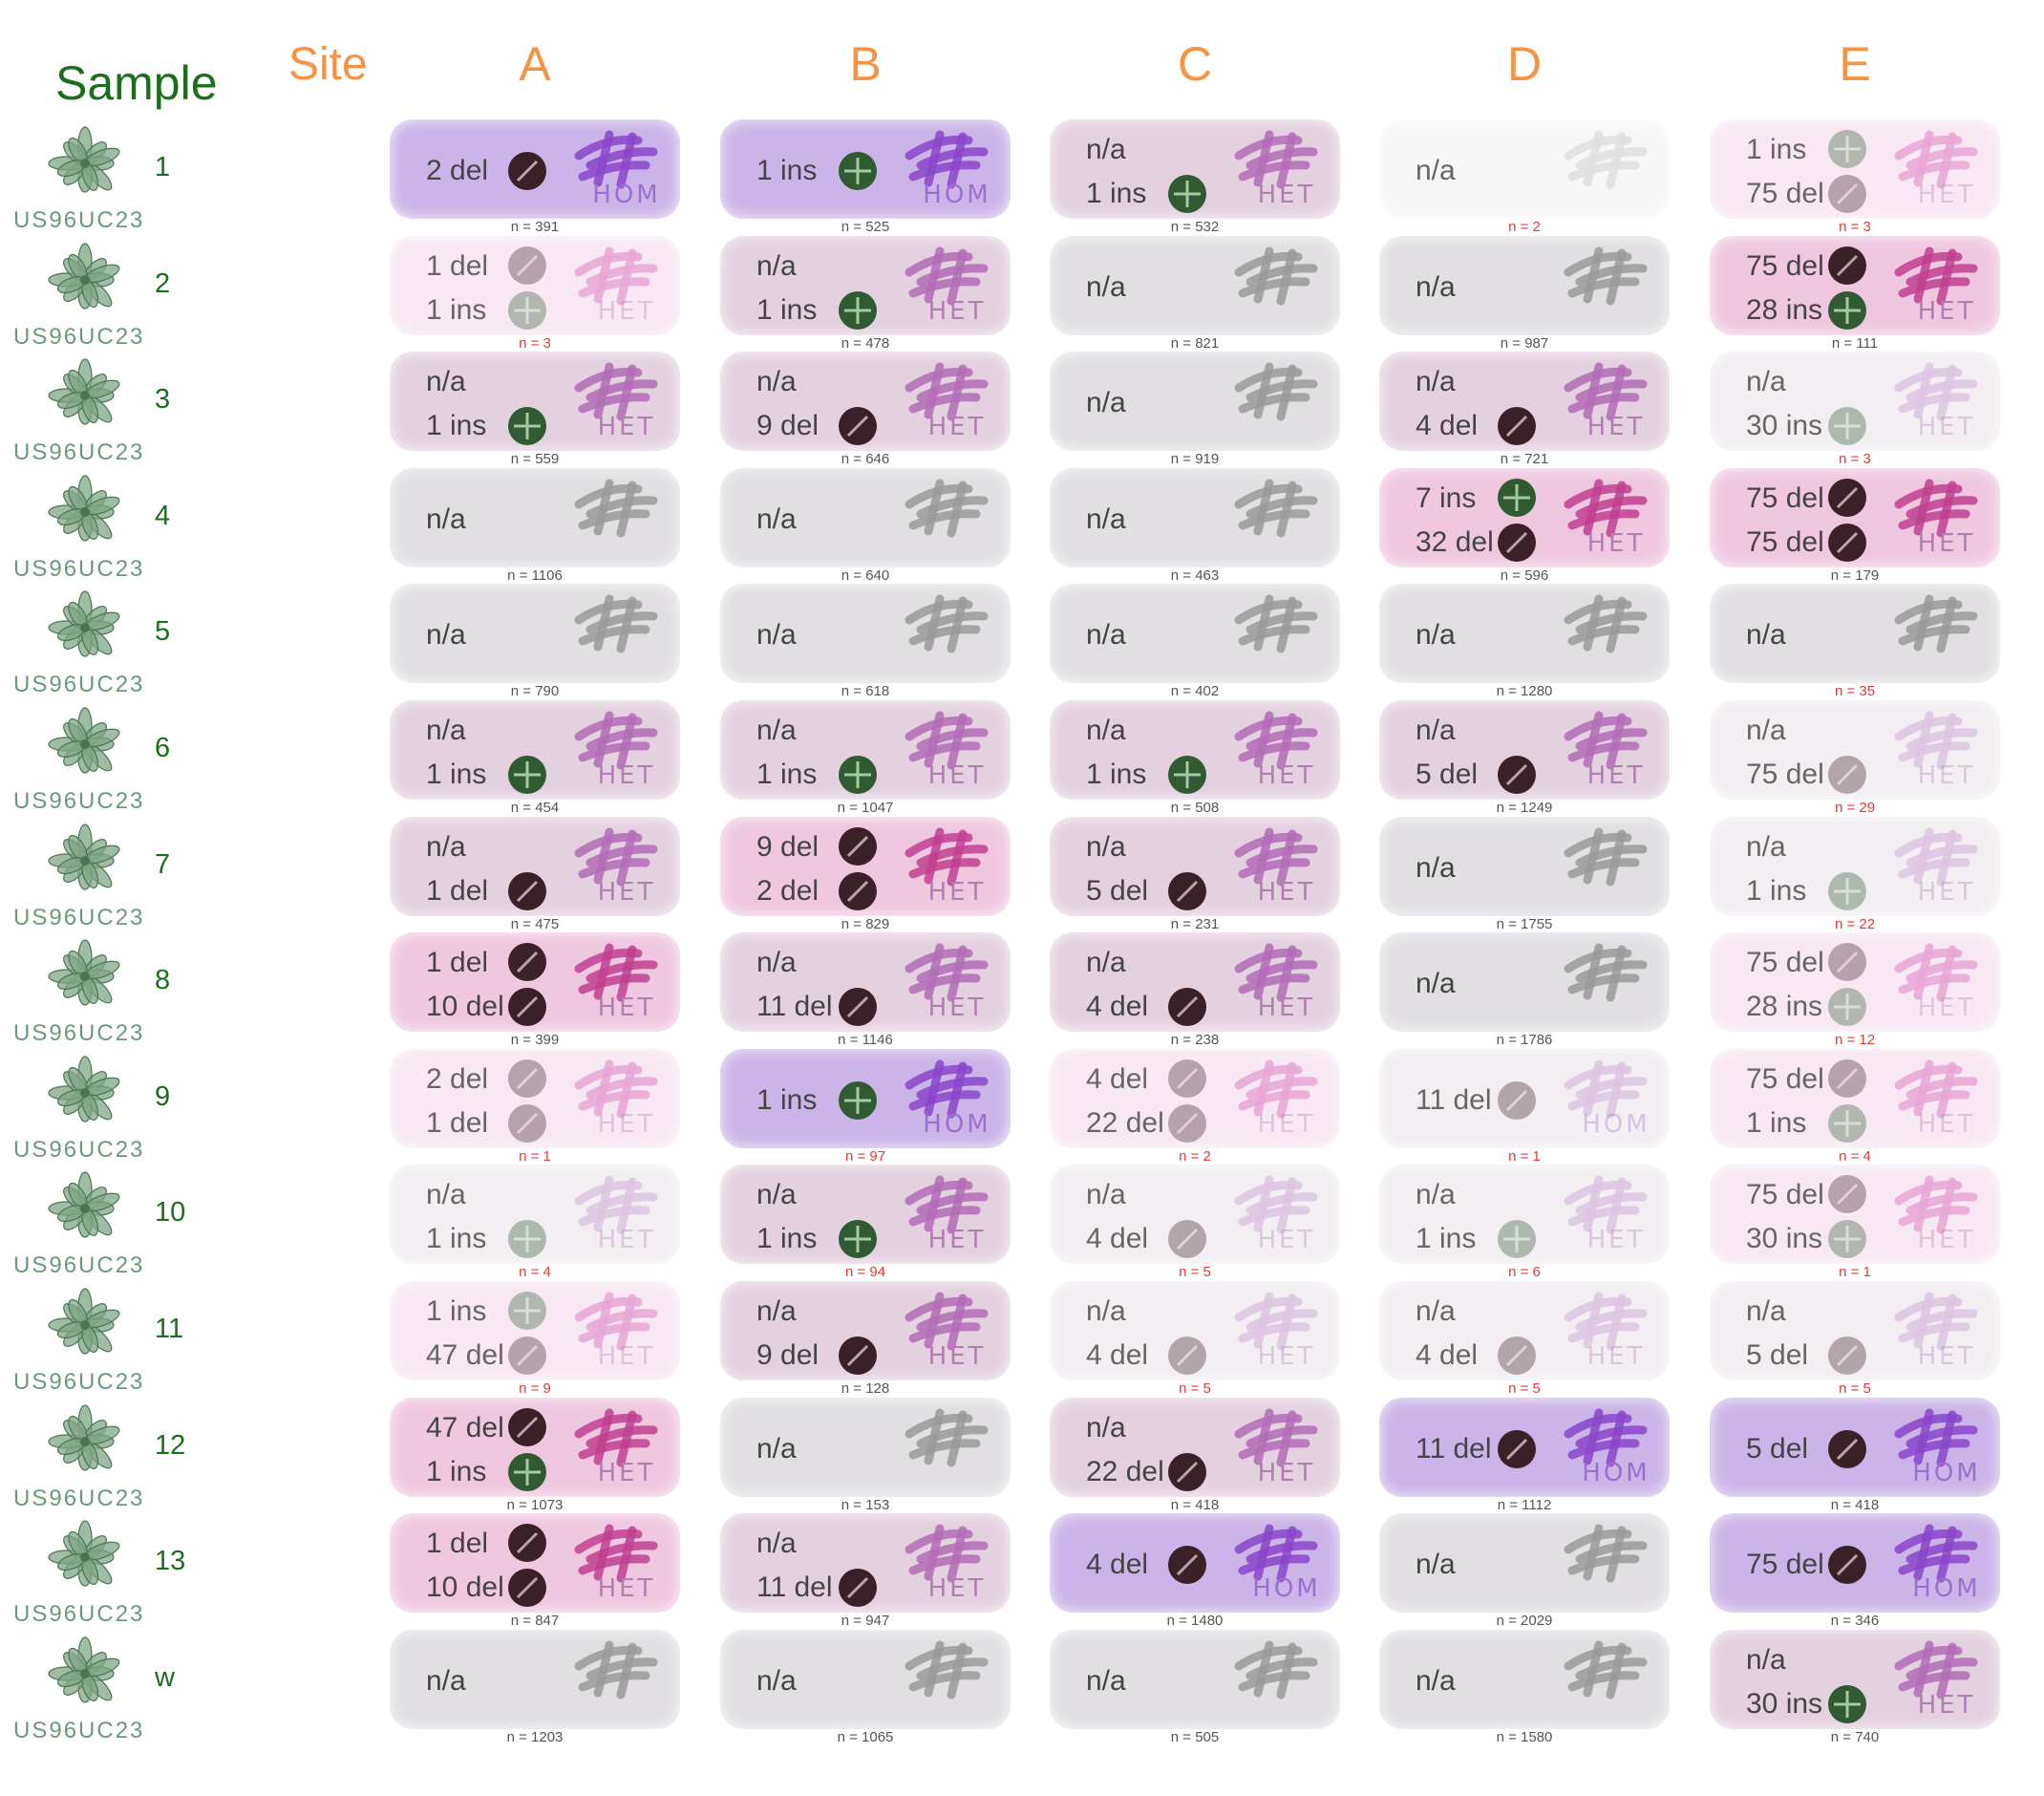 This screenshot has width=2044, height=1796. I want to click on read-count: n = 238, so click(1195, 1040).